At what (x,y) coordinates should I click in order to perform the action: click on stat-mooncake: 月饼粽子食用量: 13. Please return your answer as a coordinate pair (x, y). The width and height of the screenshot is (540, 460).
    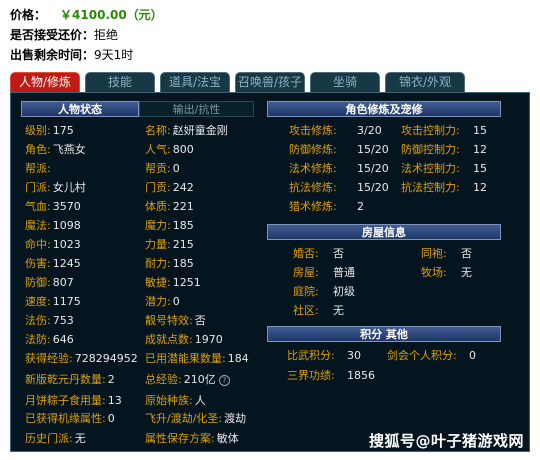
    Looking at the image, I should click on (73, 400).